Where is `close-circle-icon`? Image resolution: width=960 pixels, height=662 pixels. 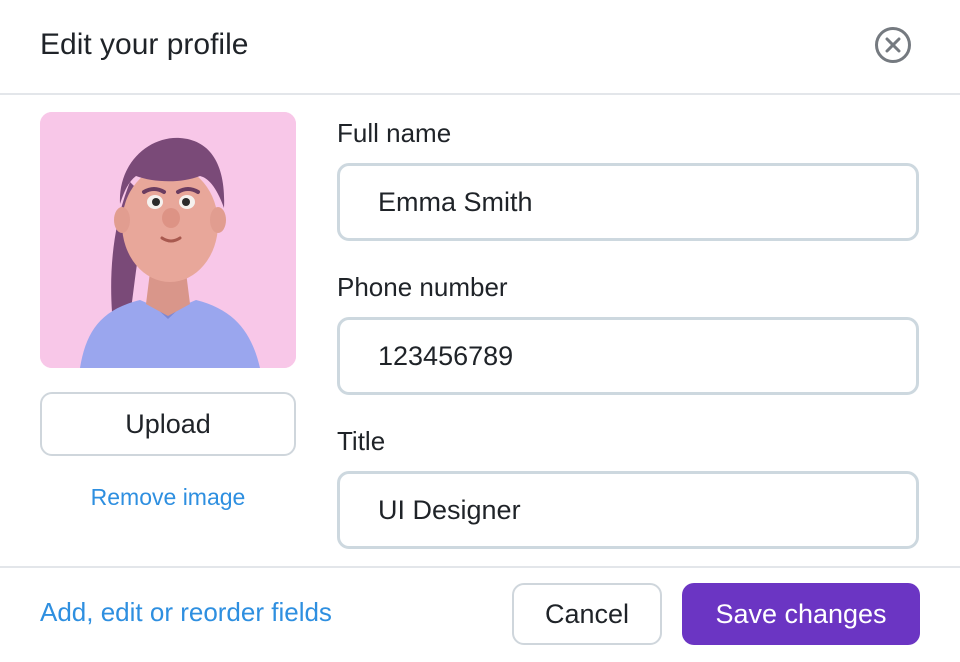
close-circle-icon is located at coordinates (893, 45).